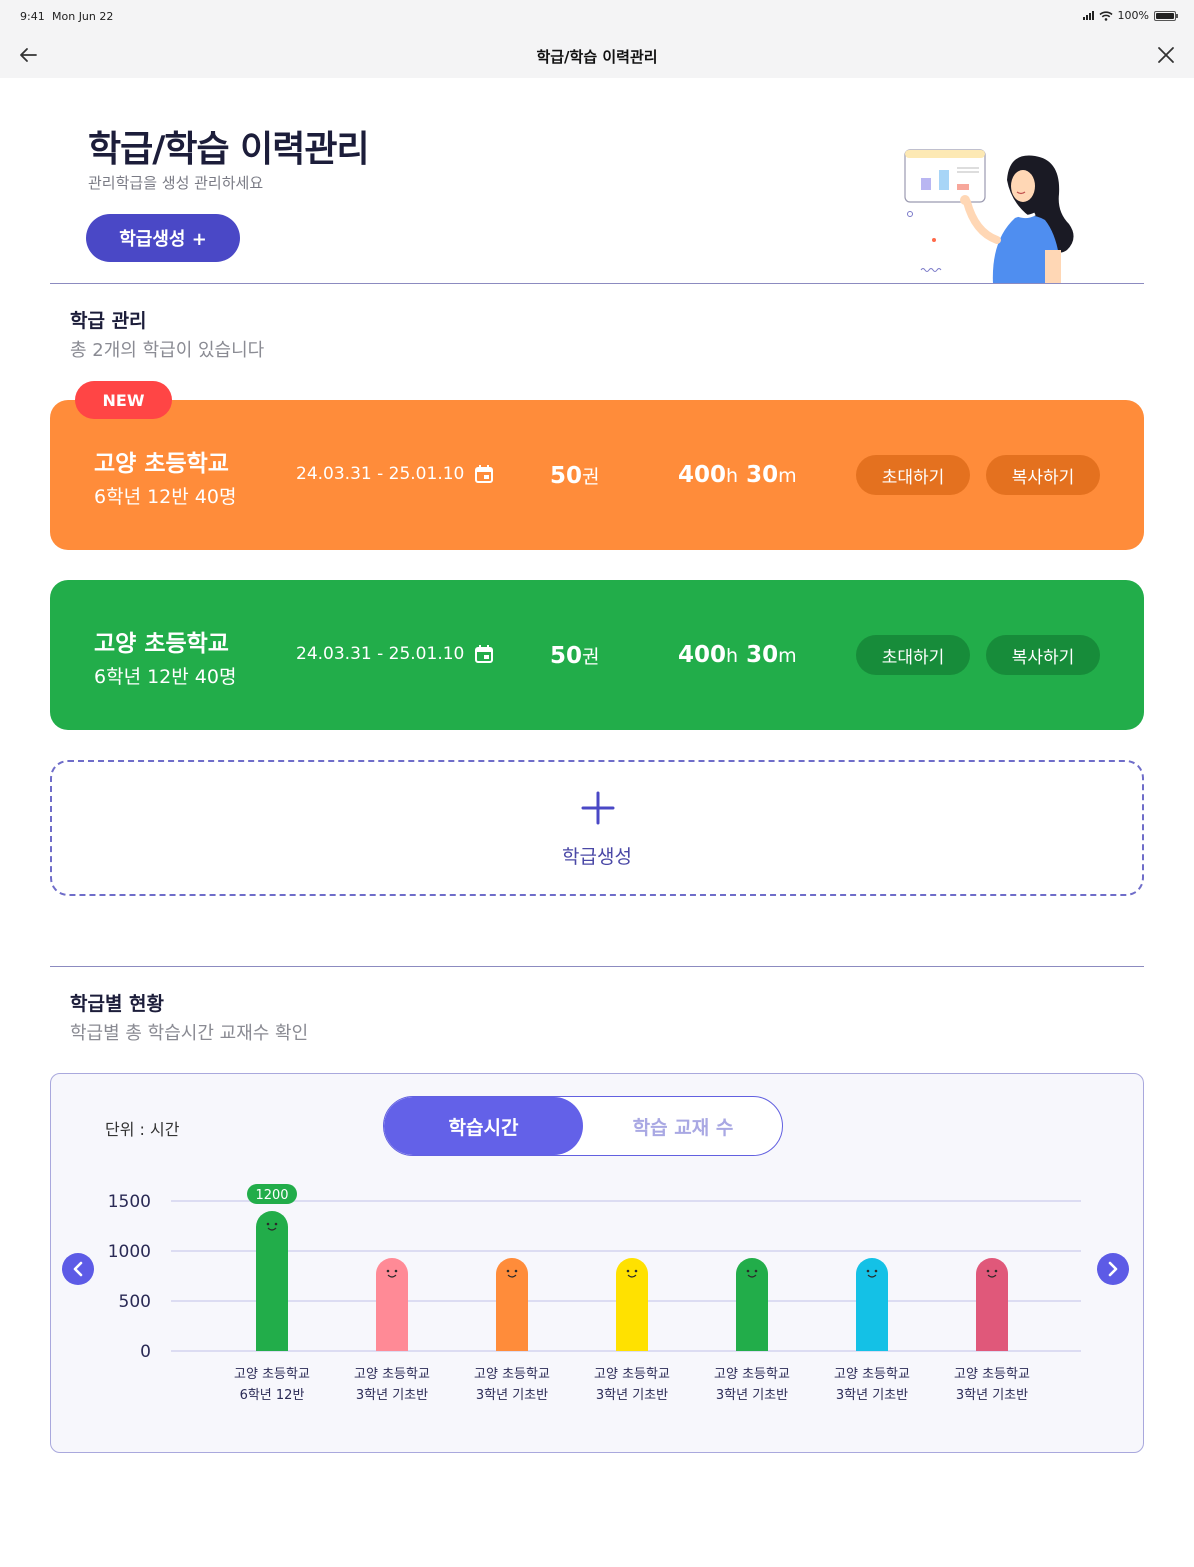 The width and height of the screenshot is (1194, 1567). Describe the element at coordinates (597, 283) in the screenshot. I see `hero-divider` at that location.